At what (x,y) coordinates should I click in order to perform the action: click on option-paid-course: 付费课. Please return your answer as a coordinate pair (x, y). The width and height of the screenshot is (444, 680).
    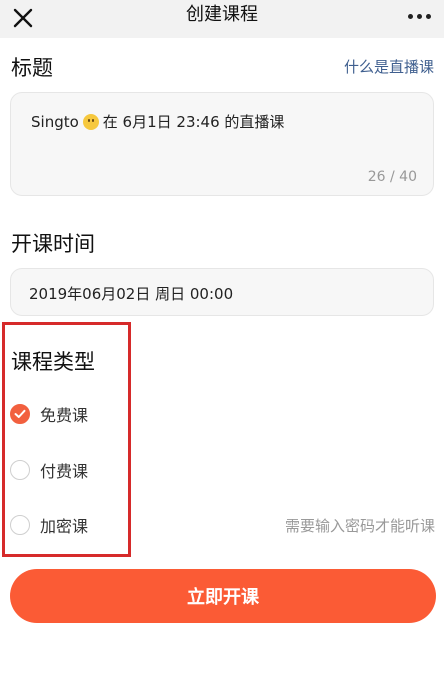
    Looking at the image, I should click on (49, 470).